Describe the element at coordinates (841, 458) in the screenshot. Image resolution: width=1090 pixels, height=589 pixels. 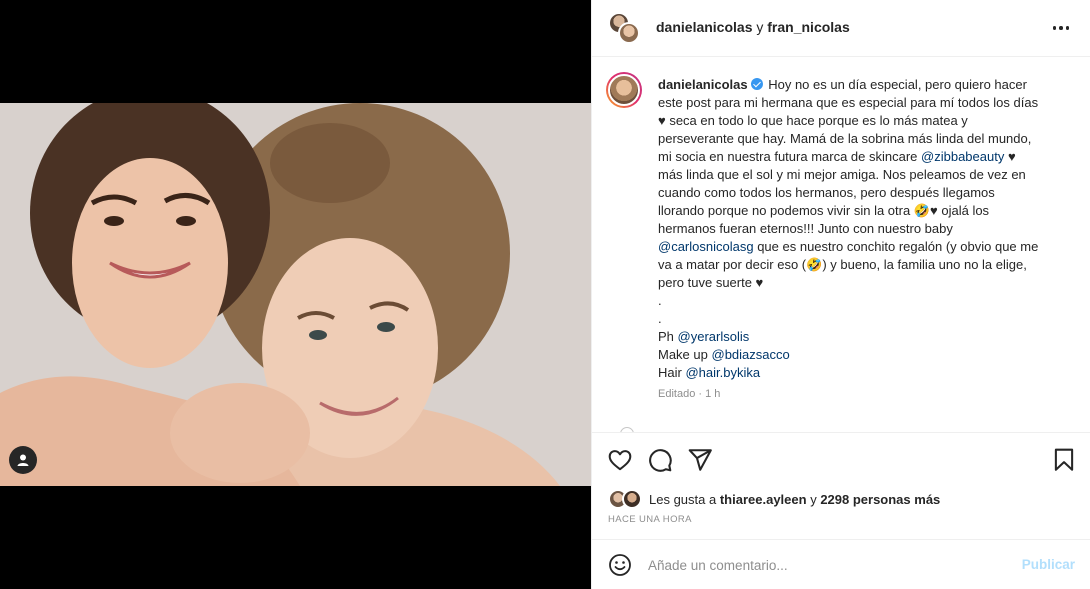
I see `post-actions` at that location.